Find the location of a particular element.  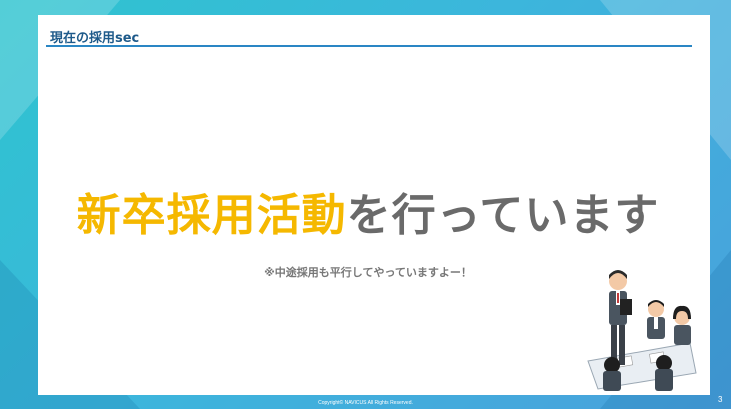

header-divider is located at coordinates (369, 46).